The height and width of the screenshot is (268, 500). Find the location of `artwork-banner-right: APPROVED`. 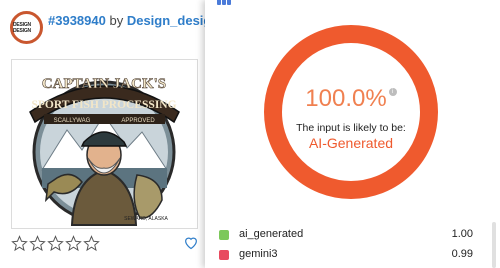

artwork-banner-right: APPROVED is located at coordinates (138, 121).